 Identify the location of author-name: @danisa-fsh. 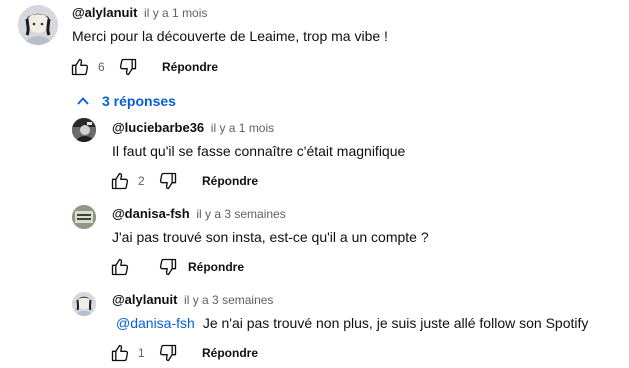
(151, 213).